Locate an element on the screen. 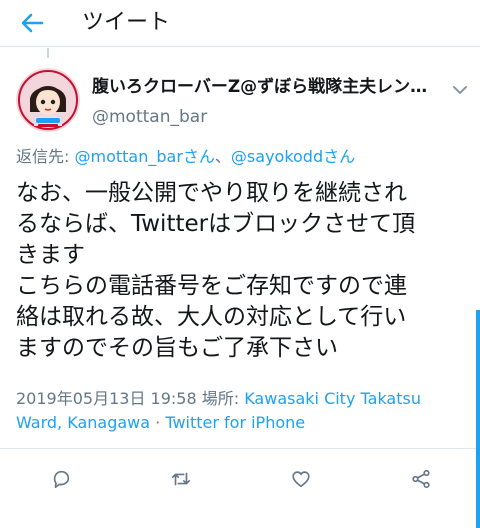 This screenshot has height=528, width=480. reply-to-prefix: 返信先: is located at coordinates (45, 156).